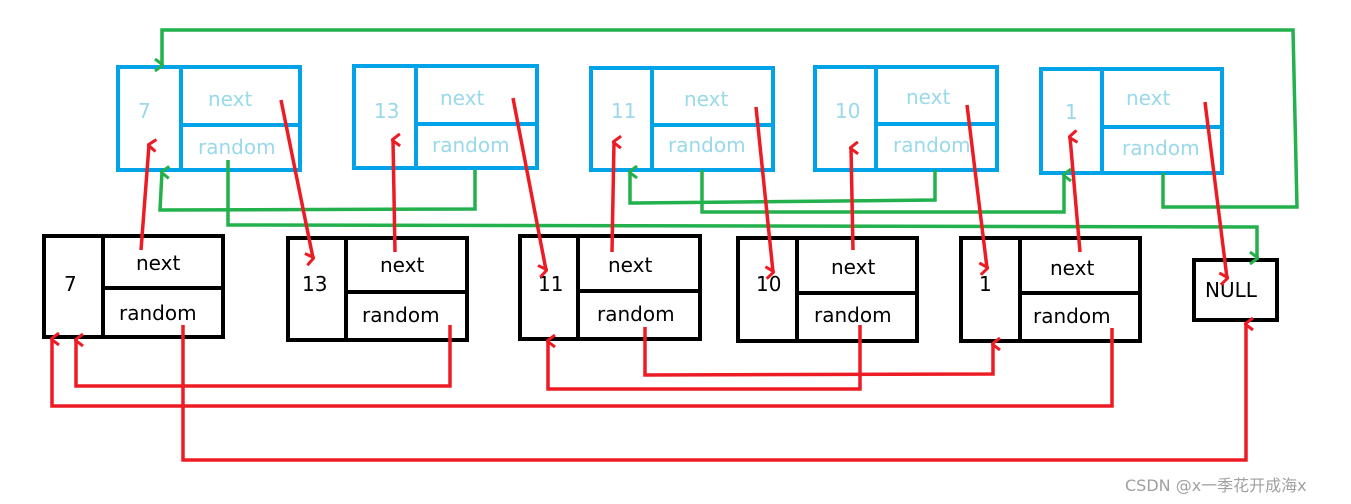 The width and height of the screenshot is (1351, 504). I want to click on copy-node-11: 11 next random, so click(682, 119).